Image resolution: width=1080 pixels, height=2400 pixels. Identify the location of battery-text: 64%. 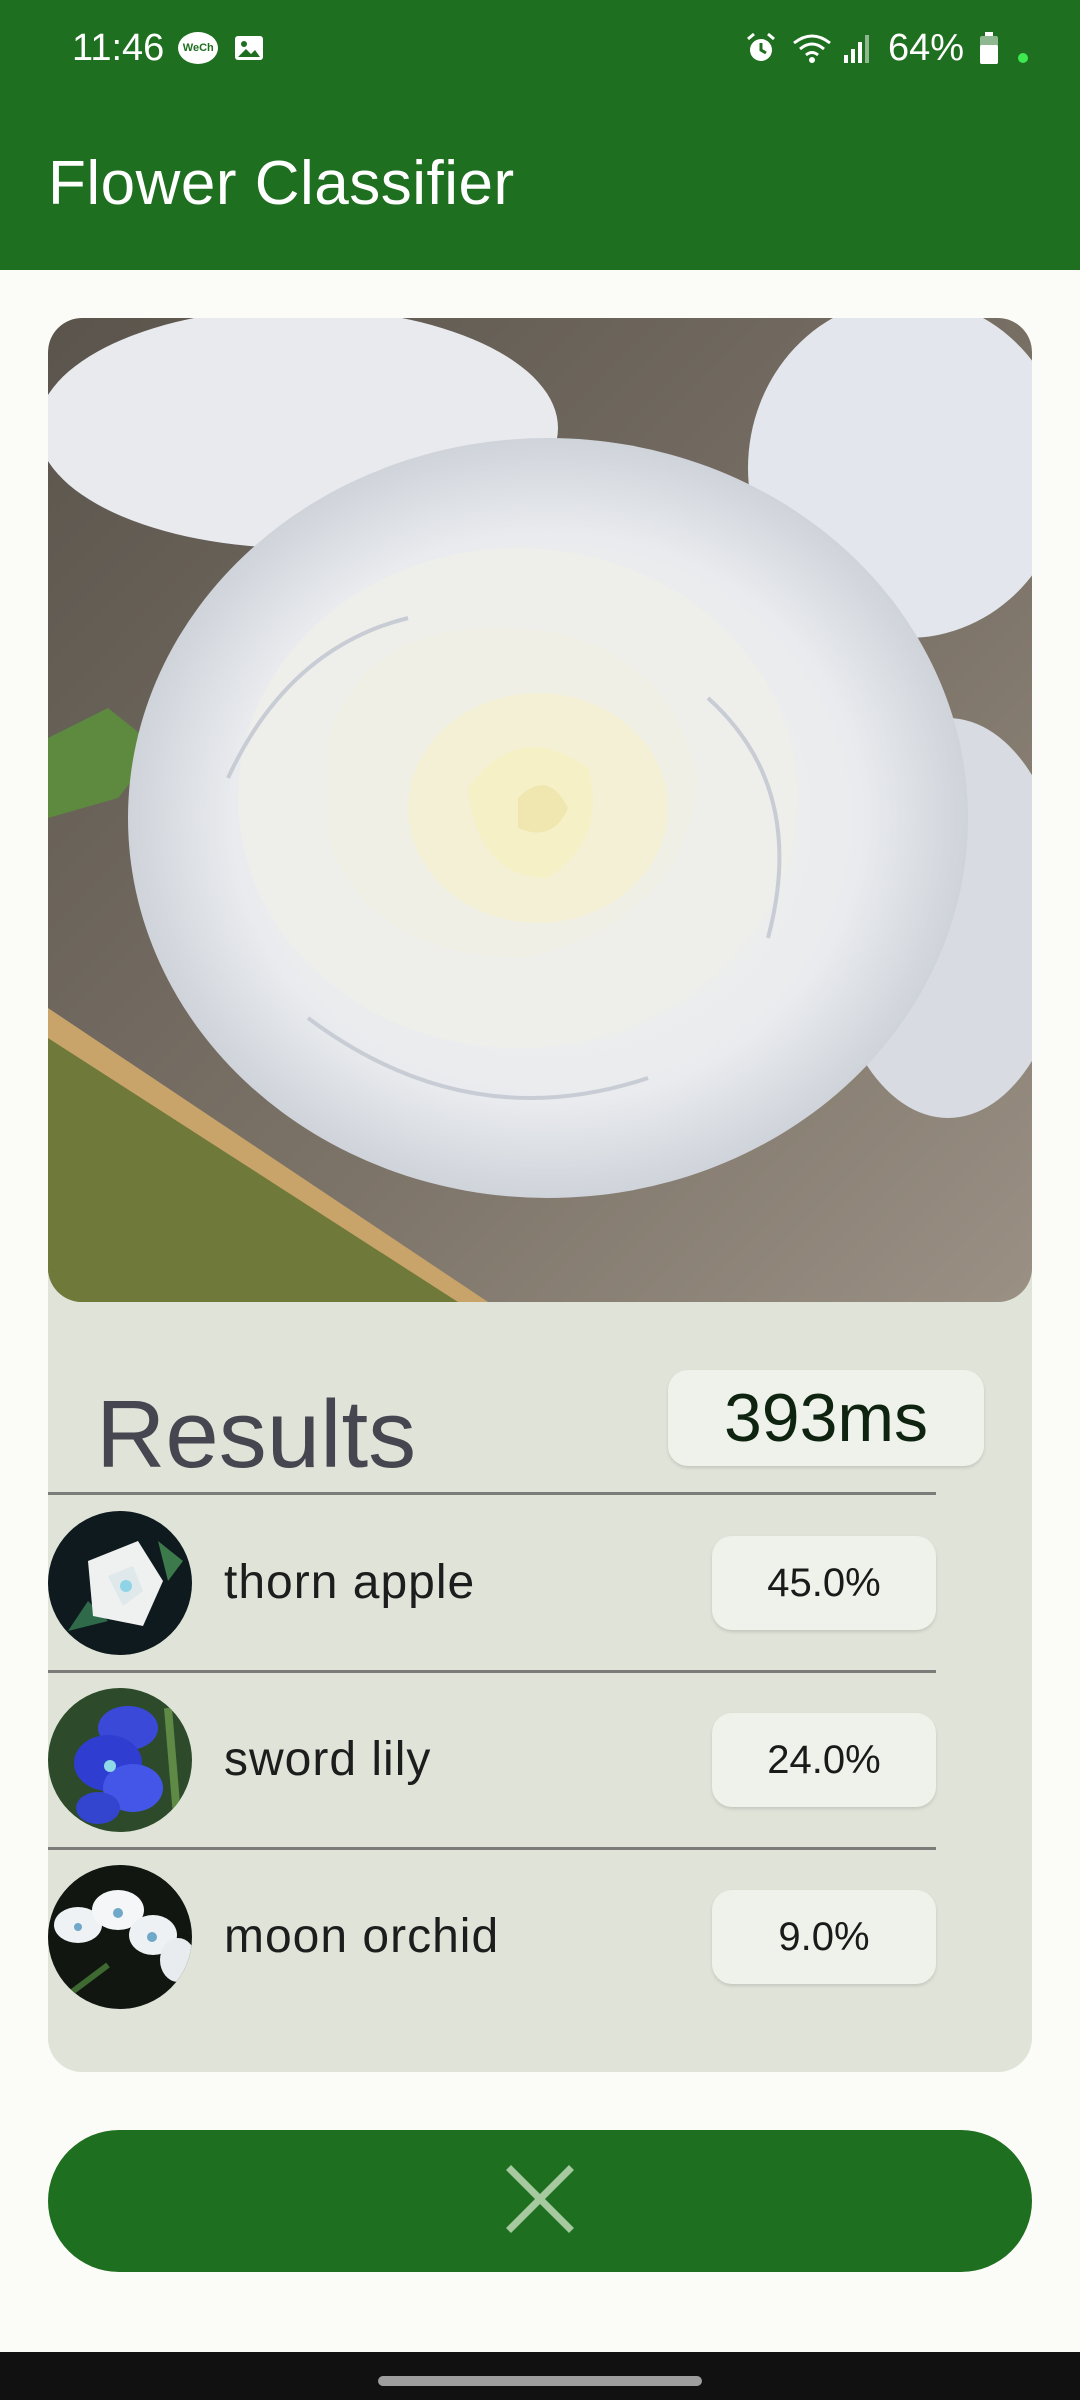
(925, 47).